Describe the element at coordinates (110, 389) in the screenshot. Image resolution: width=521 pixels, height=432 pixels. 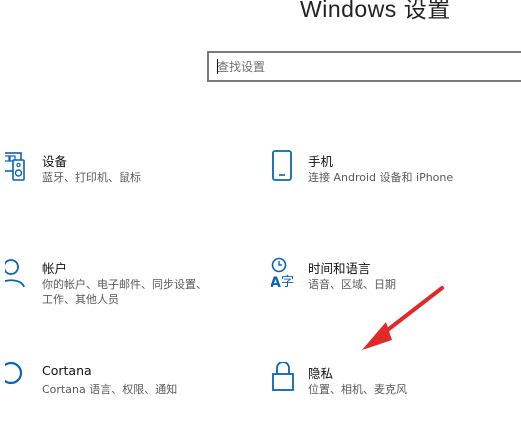
I see `tile-cortana-desc: Cortana 语言、权限、通知` at that location.